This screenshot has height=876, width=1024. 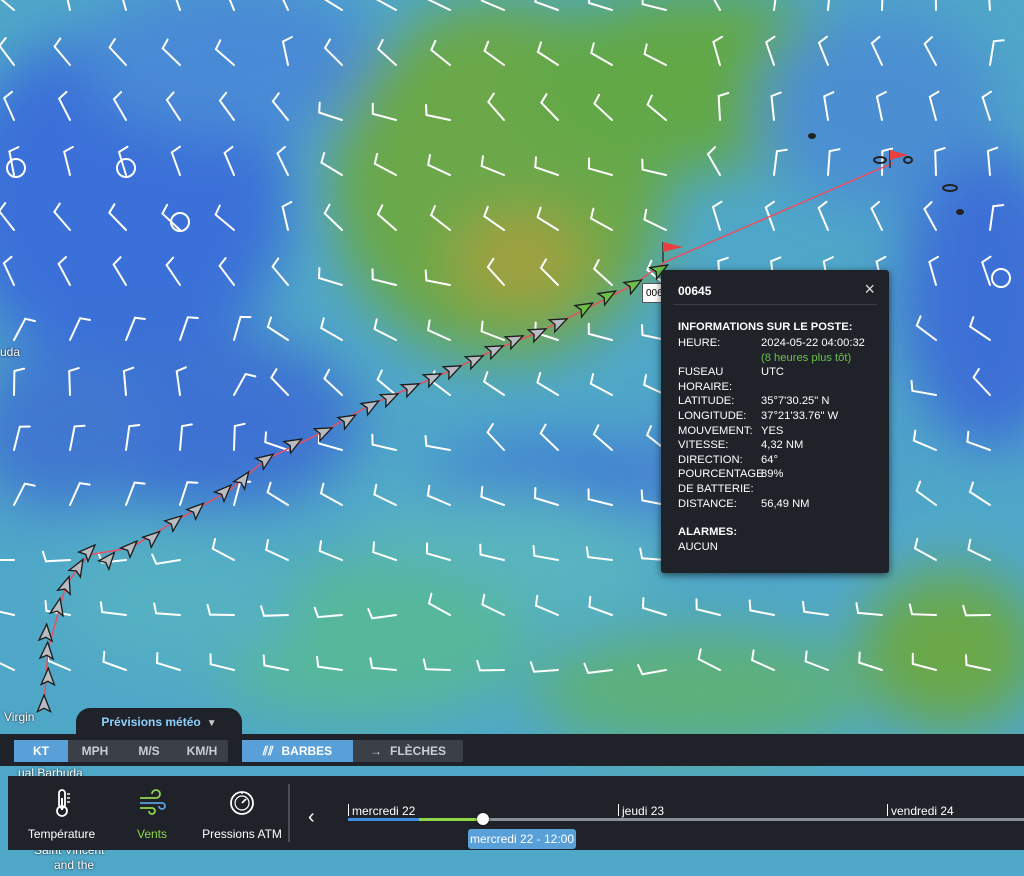 What do you see at coordinates (151, 722) in the screenshot?
I see `weather-forecast-label: Prévisions météo` at bounding box center [151, 722].